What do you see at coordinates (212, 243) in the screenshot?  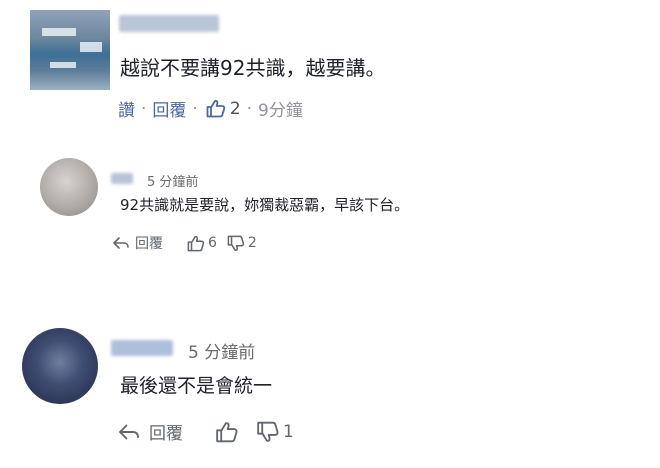 I see `upvote-count: 6` at bounding box center [212, 243].